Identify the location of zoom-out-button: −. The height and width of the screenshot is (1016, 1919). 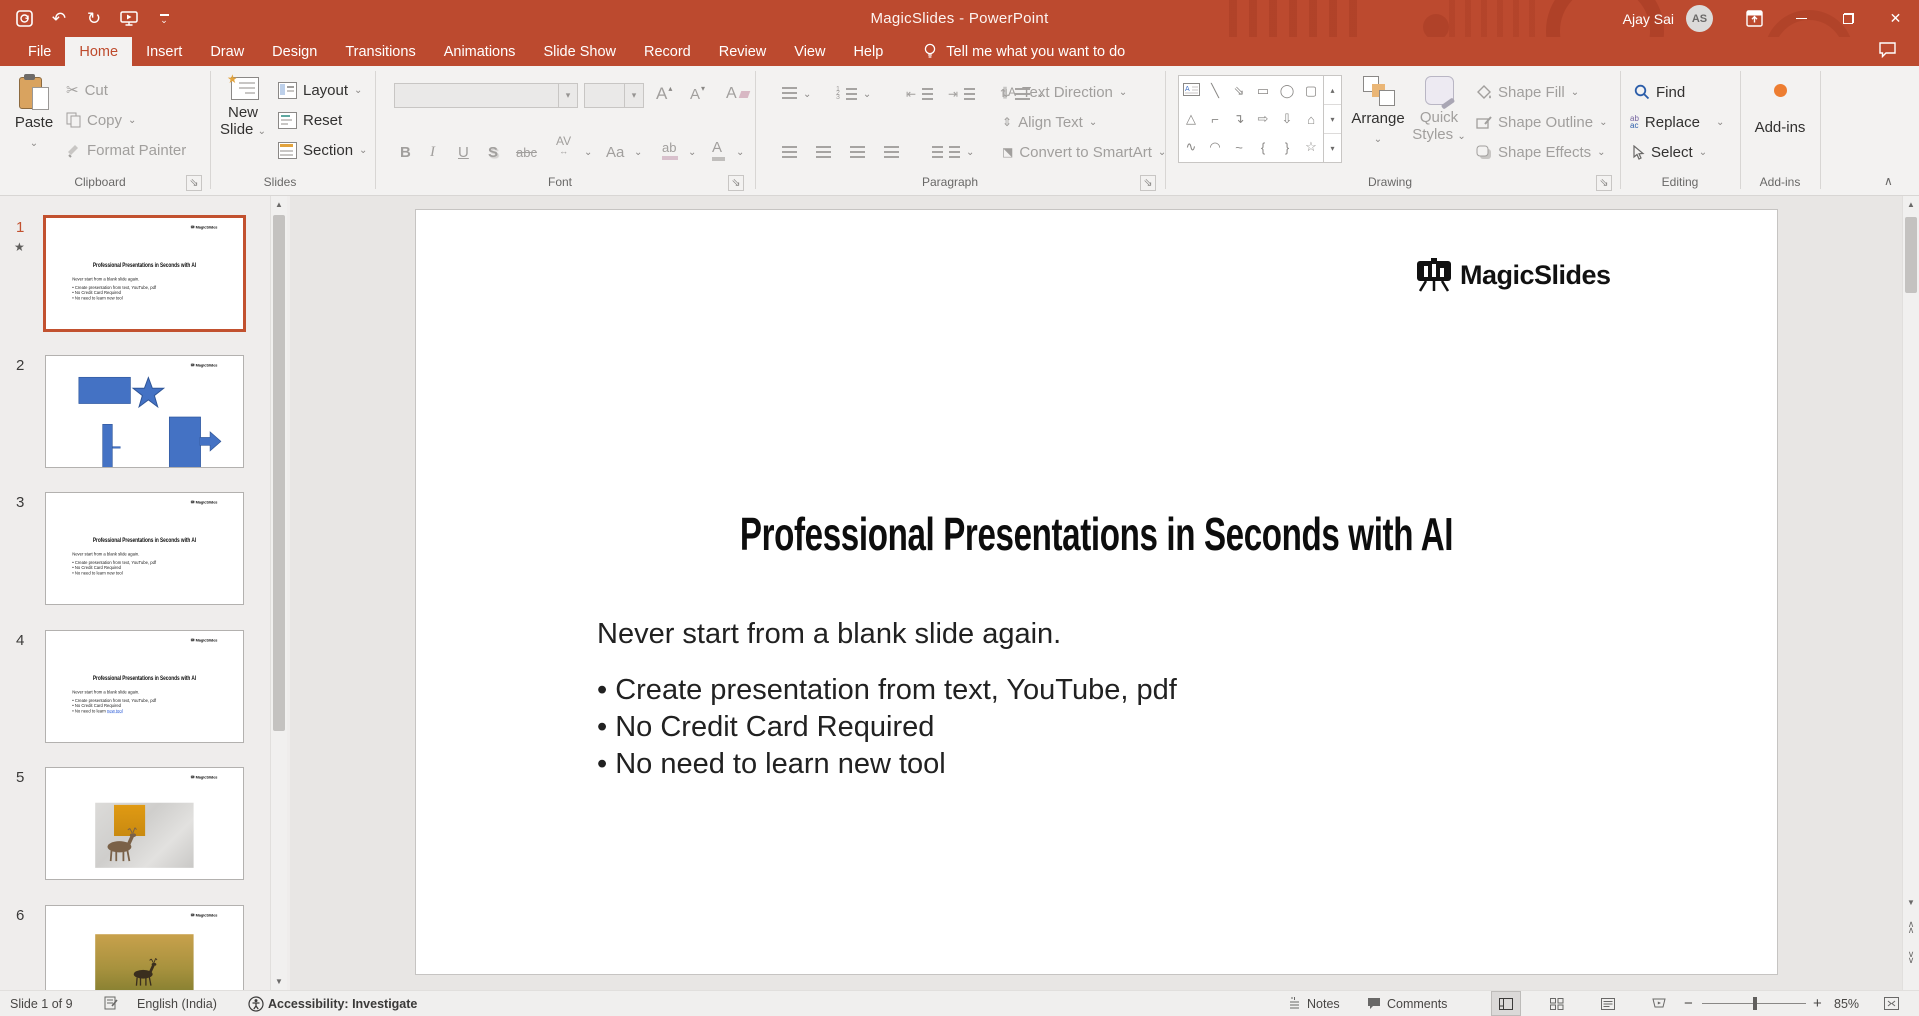
(1688, 1003).